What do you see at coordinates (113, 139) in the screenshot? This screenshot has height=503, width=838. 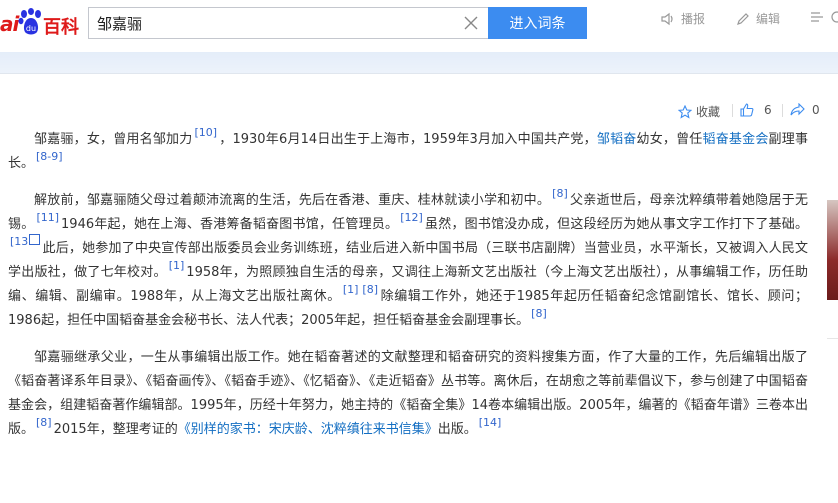 I see `text: 邹嘉骊，女，曾用名邹加力` at bounding box center [113, 139].